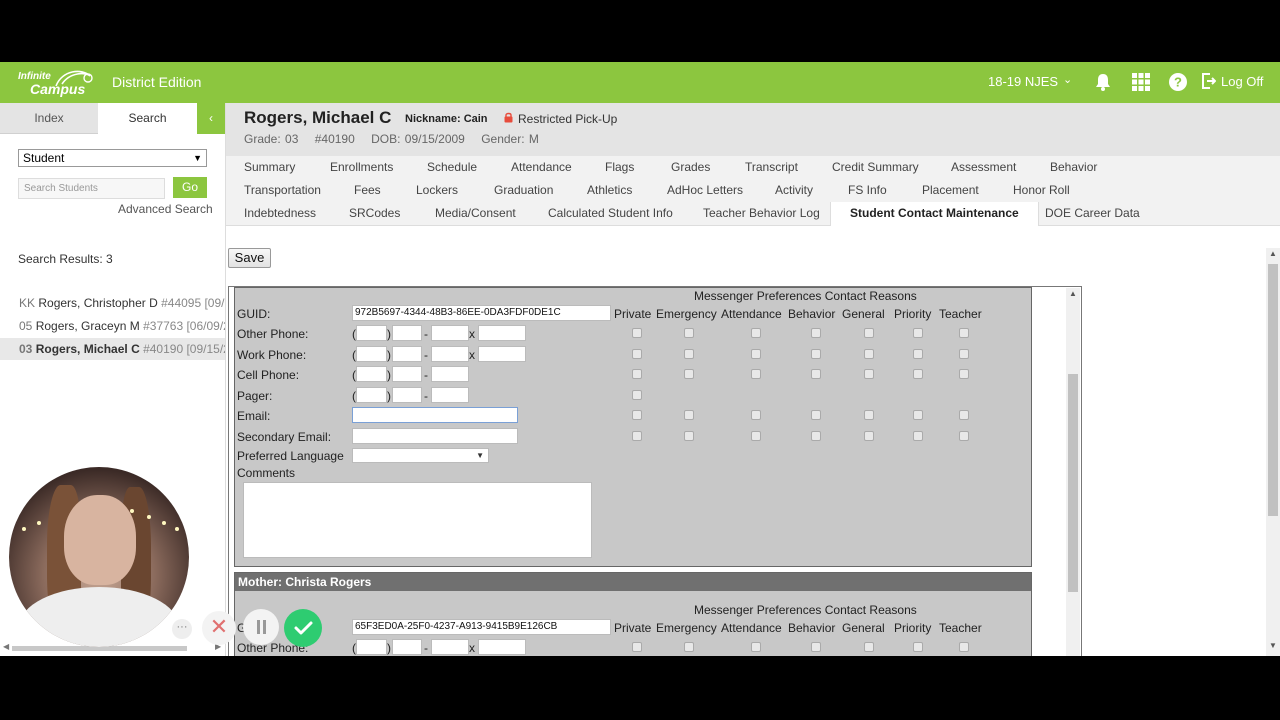 This screenshot has width=1280, height=720. Describe the element at coordinates (610, 213) in the screenshot. I see `tab-calculated-student-info: Calculated Student Info` at that location.